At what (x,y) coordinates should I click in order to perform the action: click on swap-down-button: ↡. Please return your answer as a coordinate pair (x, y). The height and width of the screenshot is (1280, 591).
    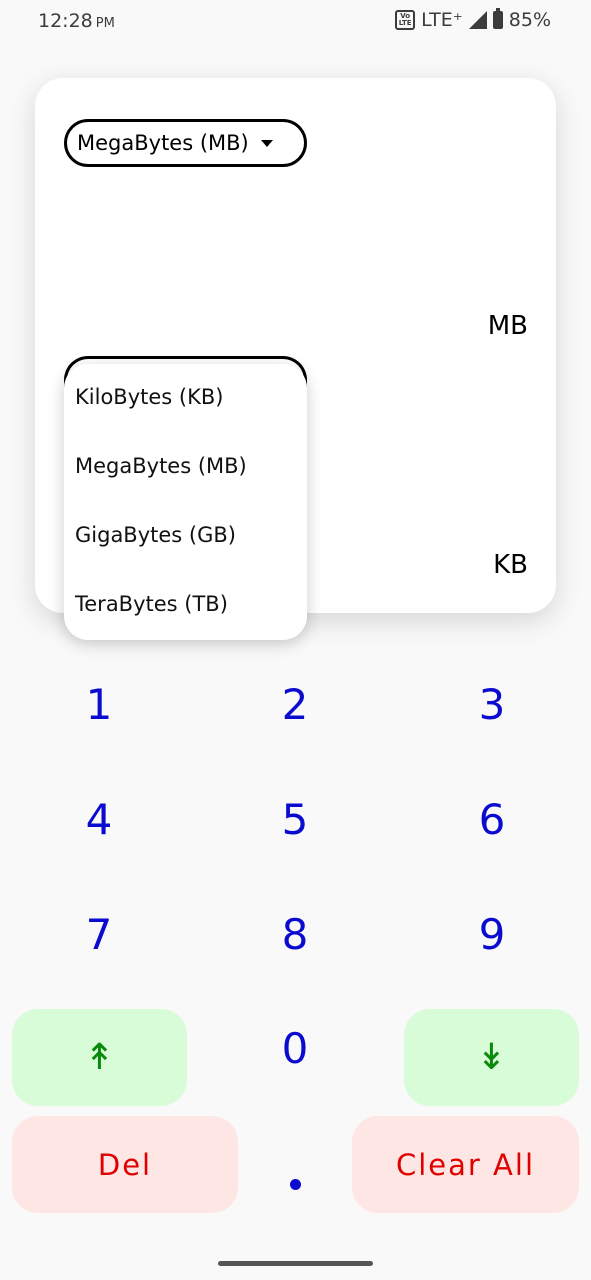
    Looking at the image, I should click on (491, 1057).